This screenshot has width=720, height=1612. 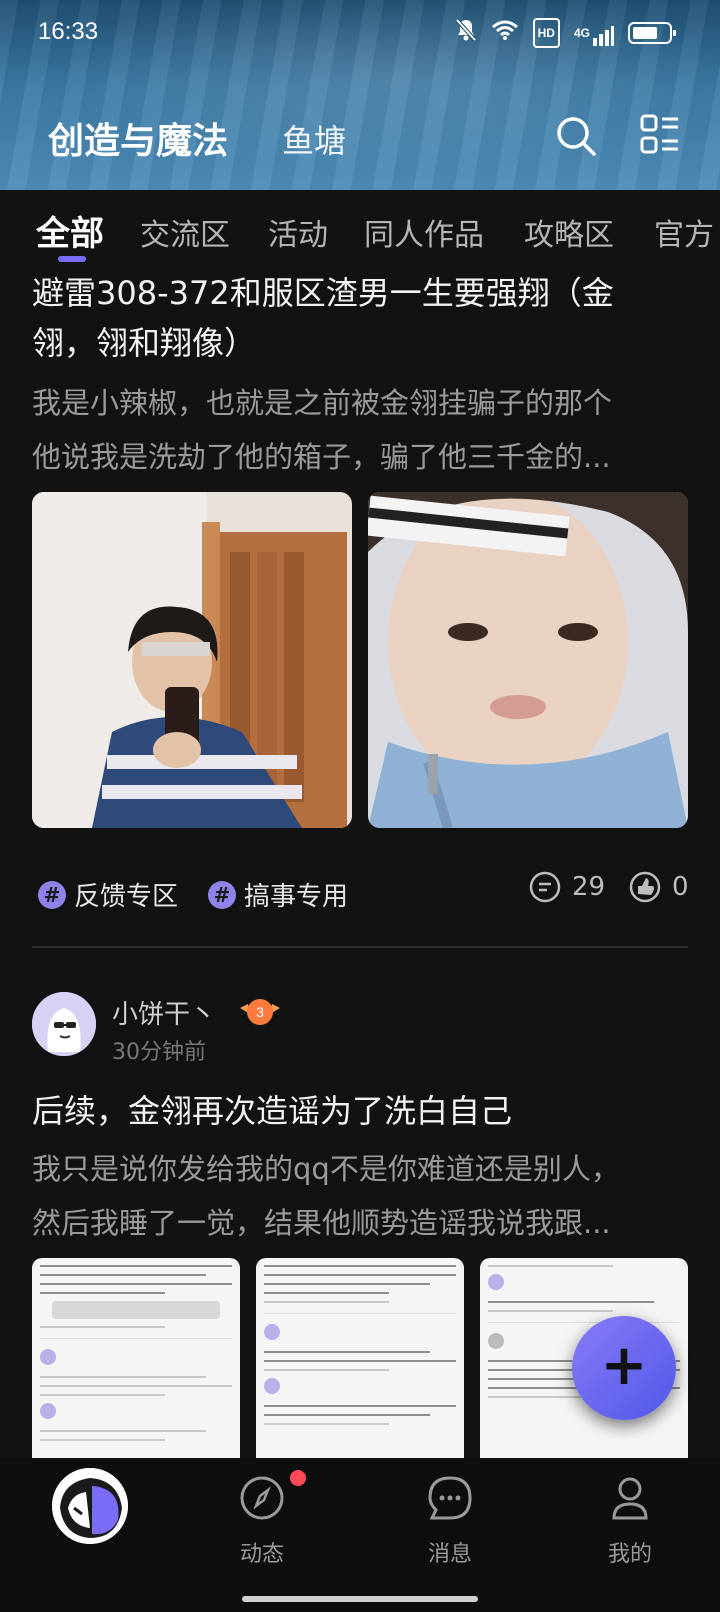 I want to click on post-excerpt-line1: 我是小辣椒，也就是之前被金翎挂骗子的那个, so click(x=322, y=403).